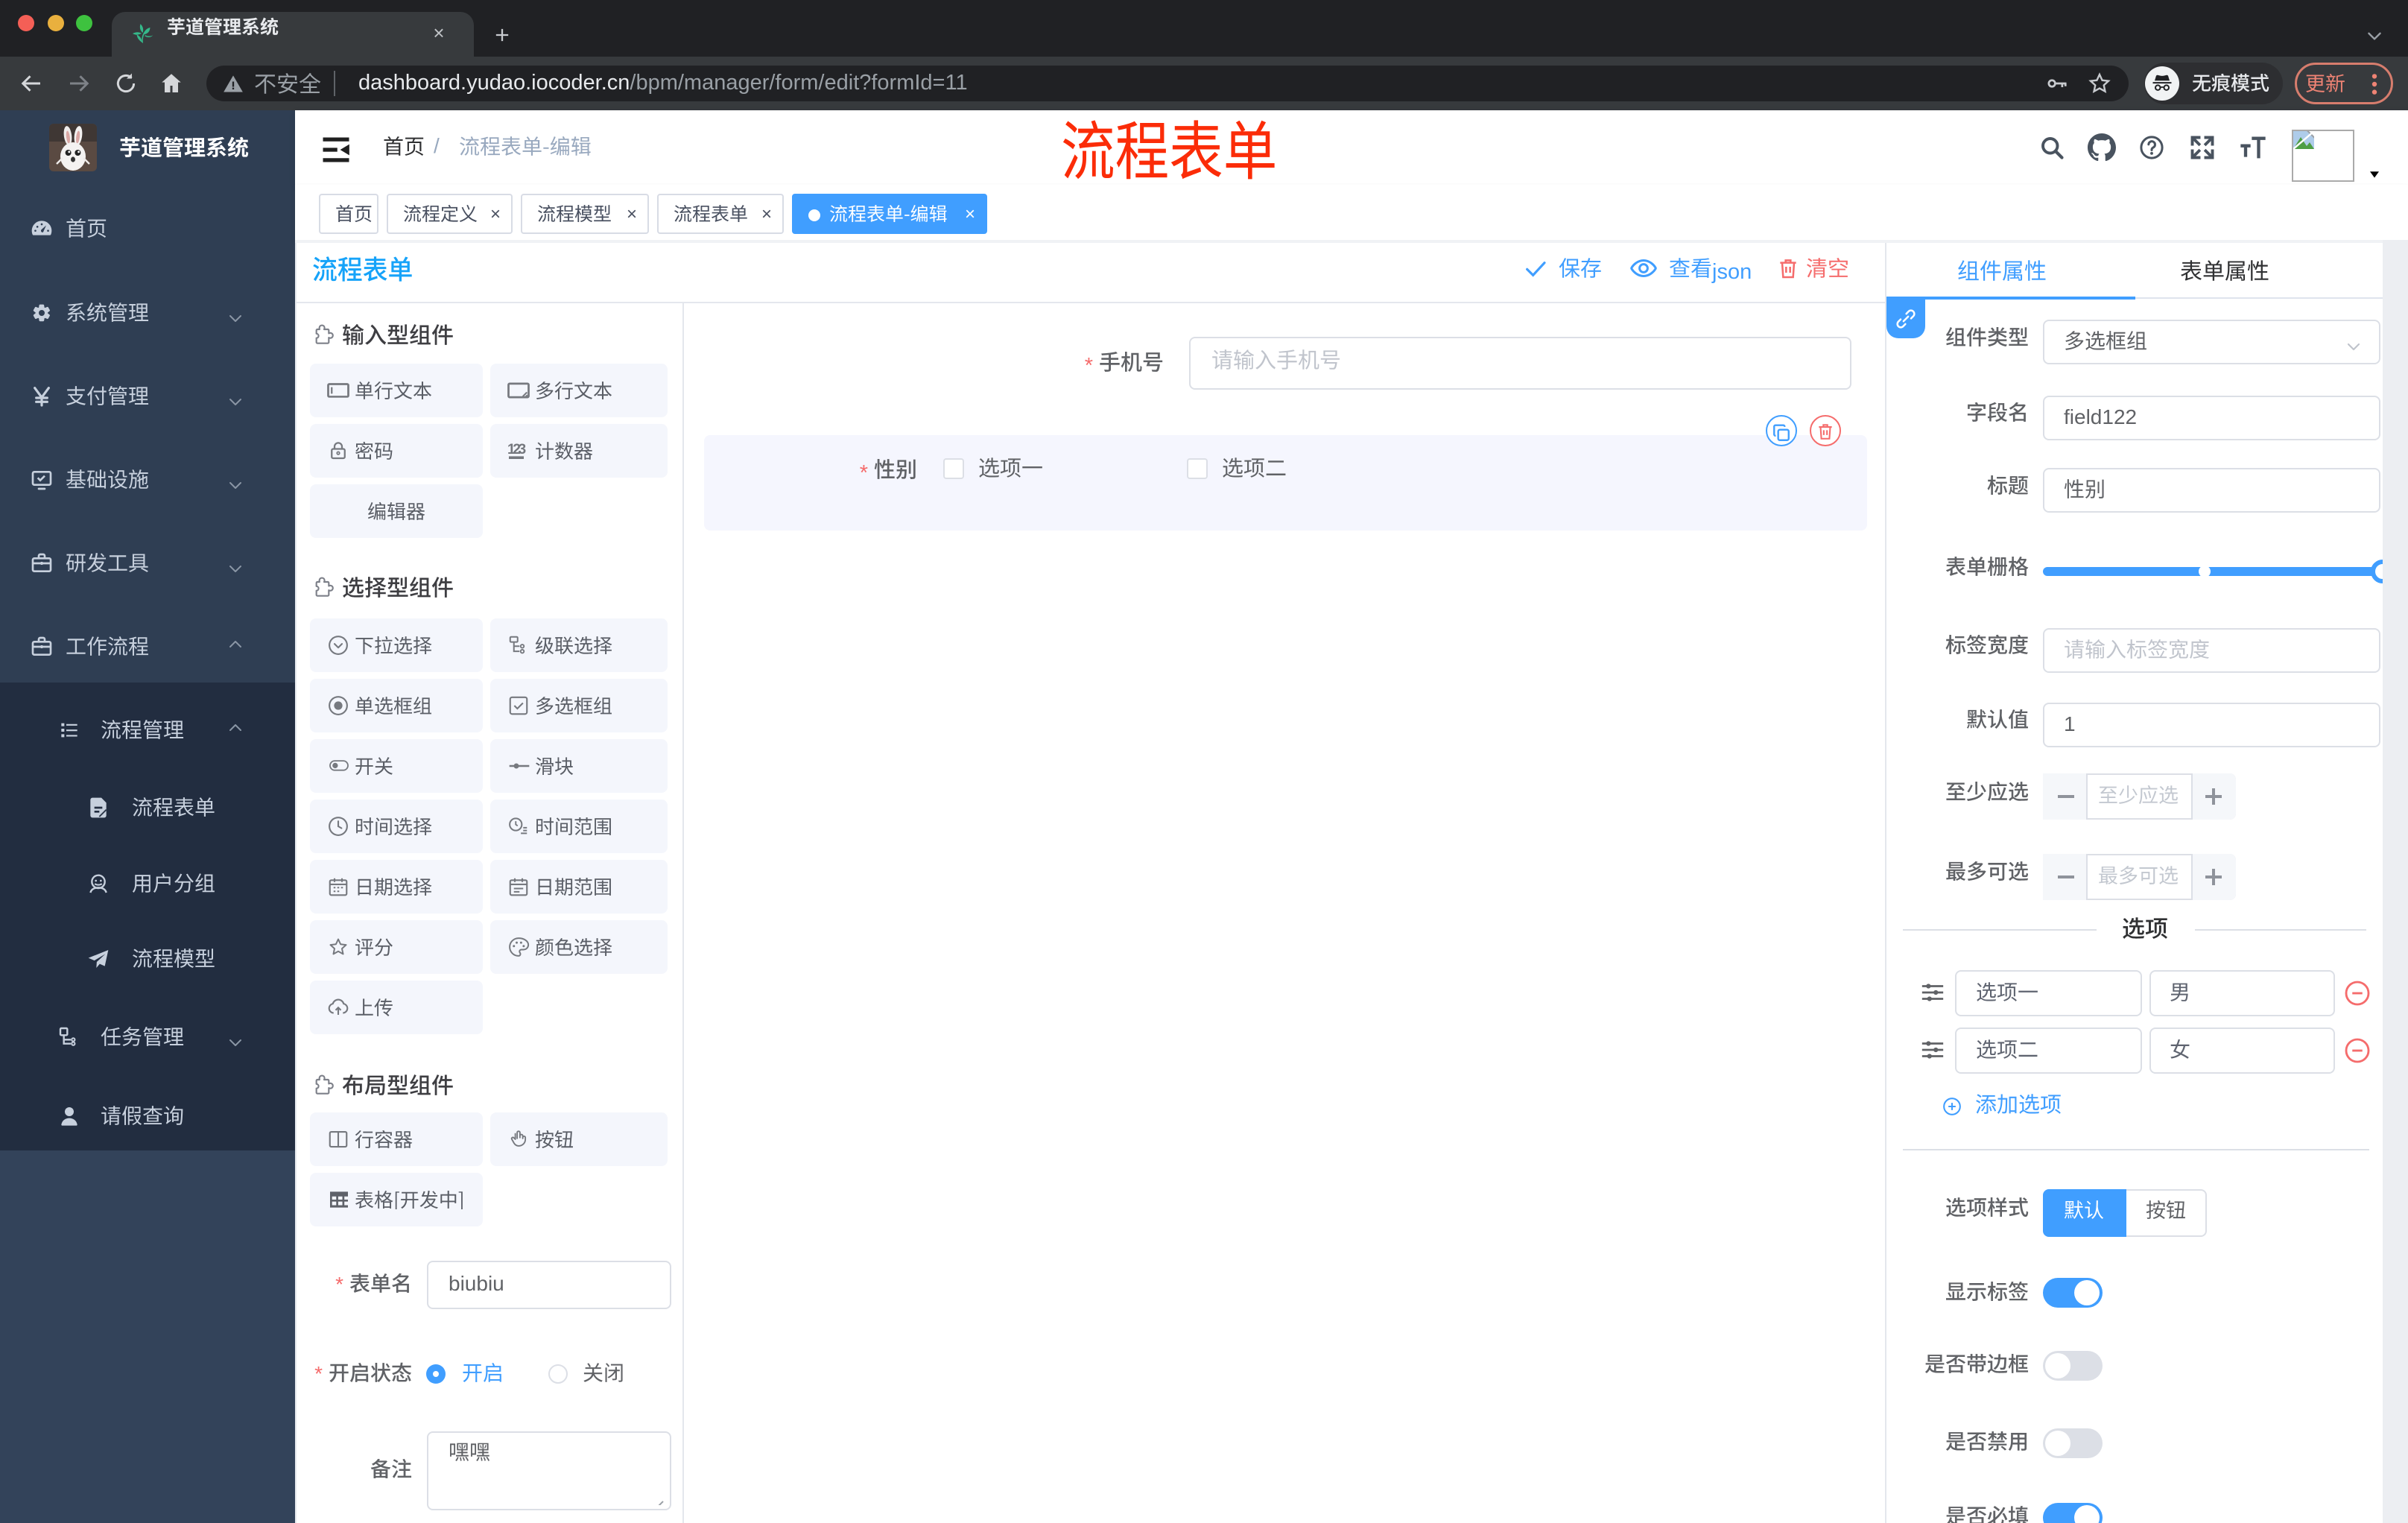 Image resolution: width=2408 pixels, height=1523 pixels. What do you see at coordinates (516, 450) in the screenshot?
I see `svg-text: 123` at bounding box center [516, 450].